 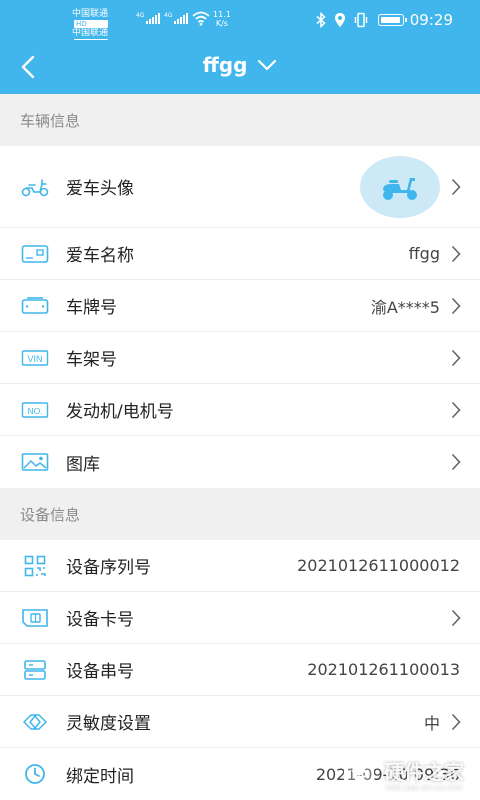 I want to click on row-vehicle-avatar: 爱车头像, so click(x=240, y=187).